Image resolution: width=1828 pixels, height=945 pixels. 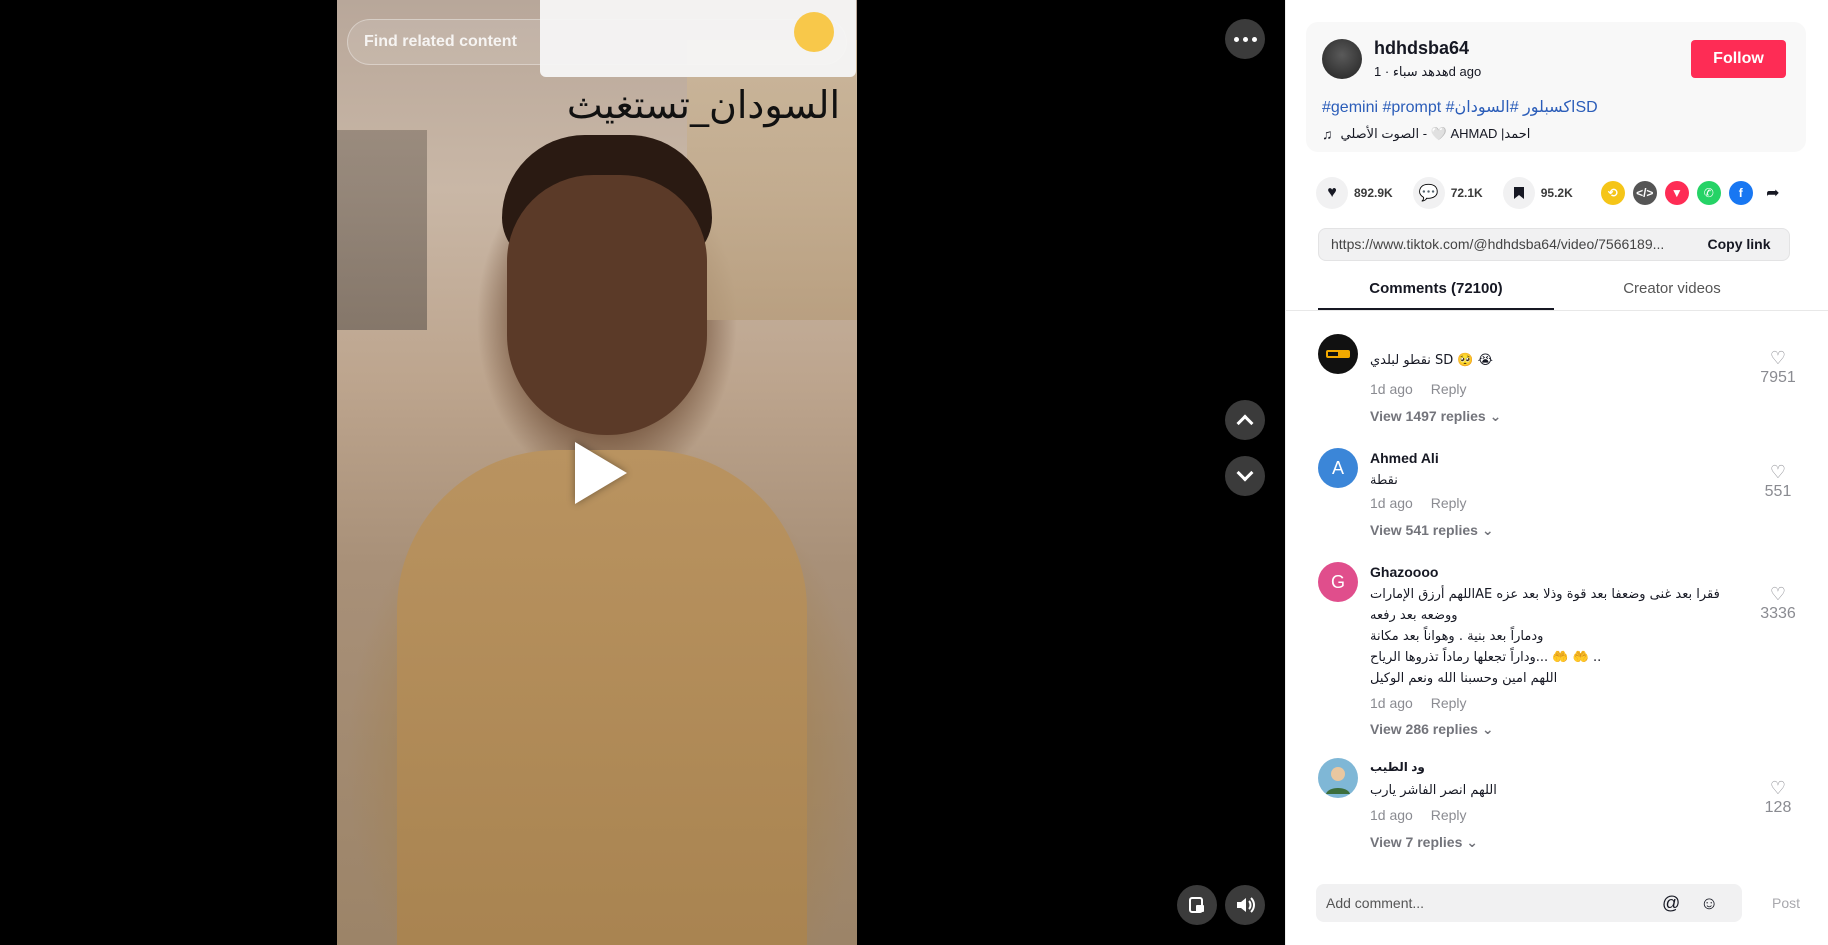 What do you see at coordinates (1245, 423) in the screenshot?
I see `chevron-up-icon` at bounding box center [1245, 423].